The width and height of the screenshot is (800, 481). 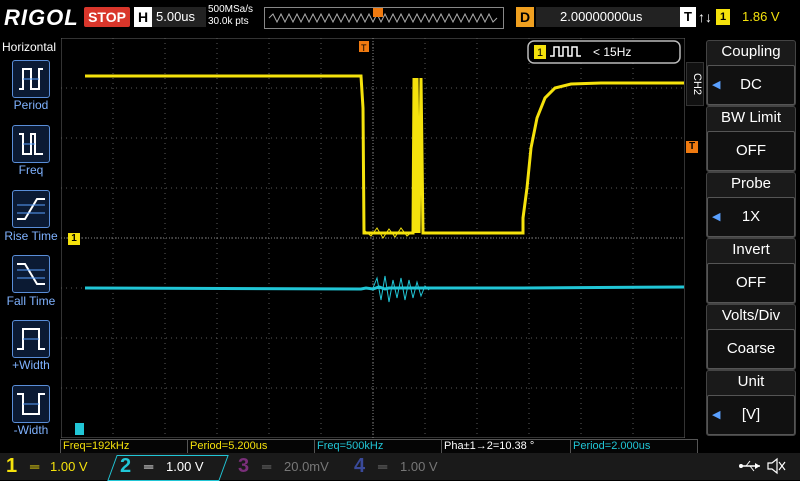 What do you see at coordinates (723, 17) in the screenshot?
I see `trigger-source: 1` at bounding box center [723, 17].